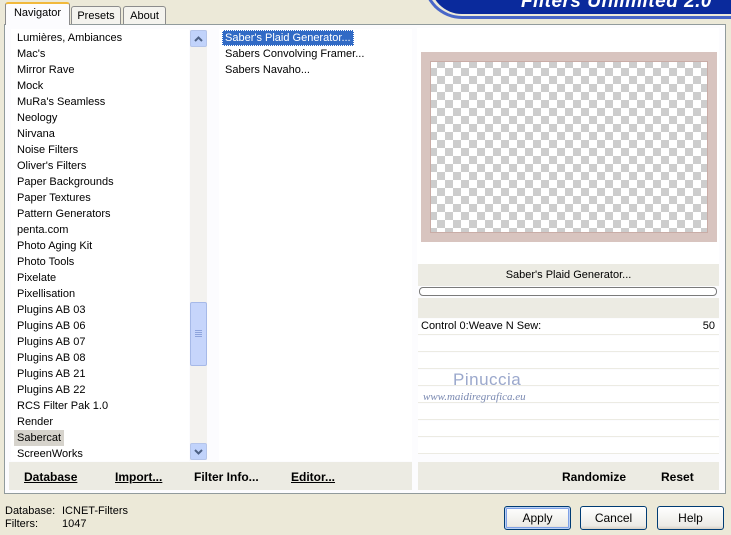 This screenshot has width=731, height=535. Describe the element at coordinates (36, 278) in the screenshot. I see `category-item: Pixelate` at that location.